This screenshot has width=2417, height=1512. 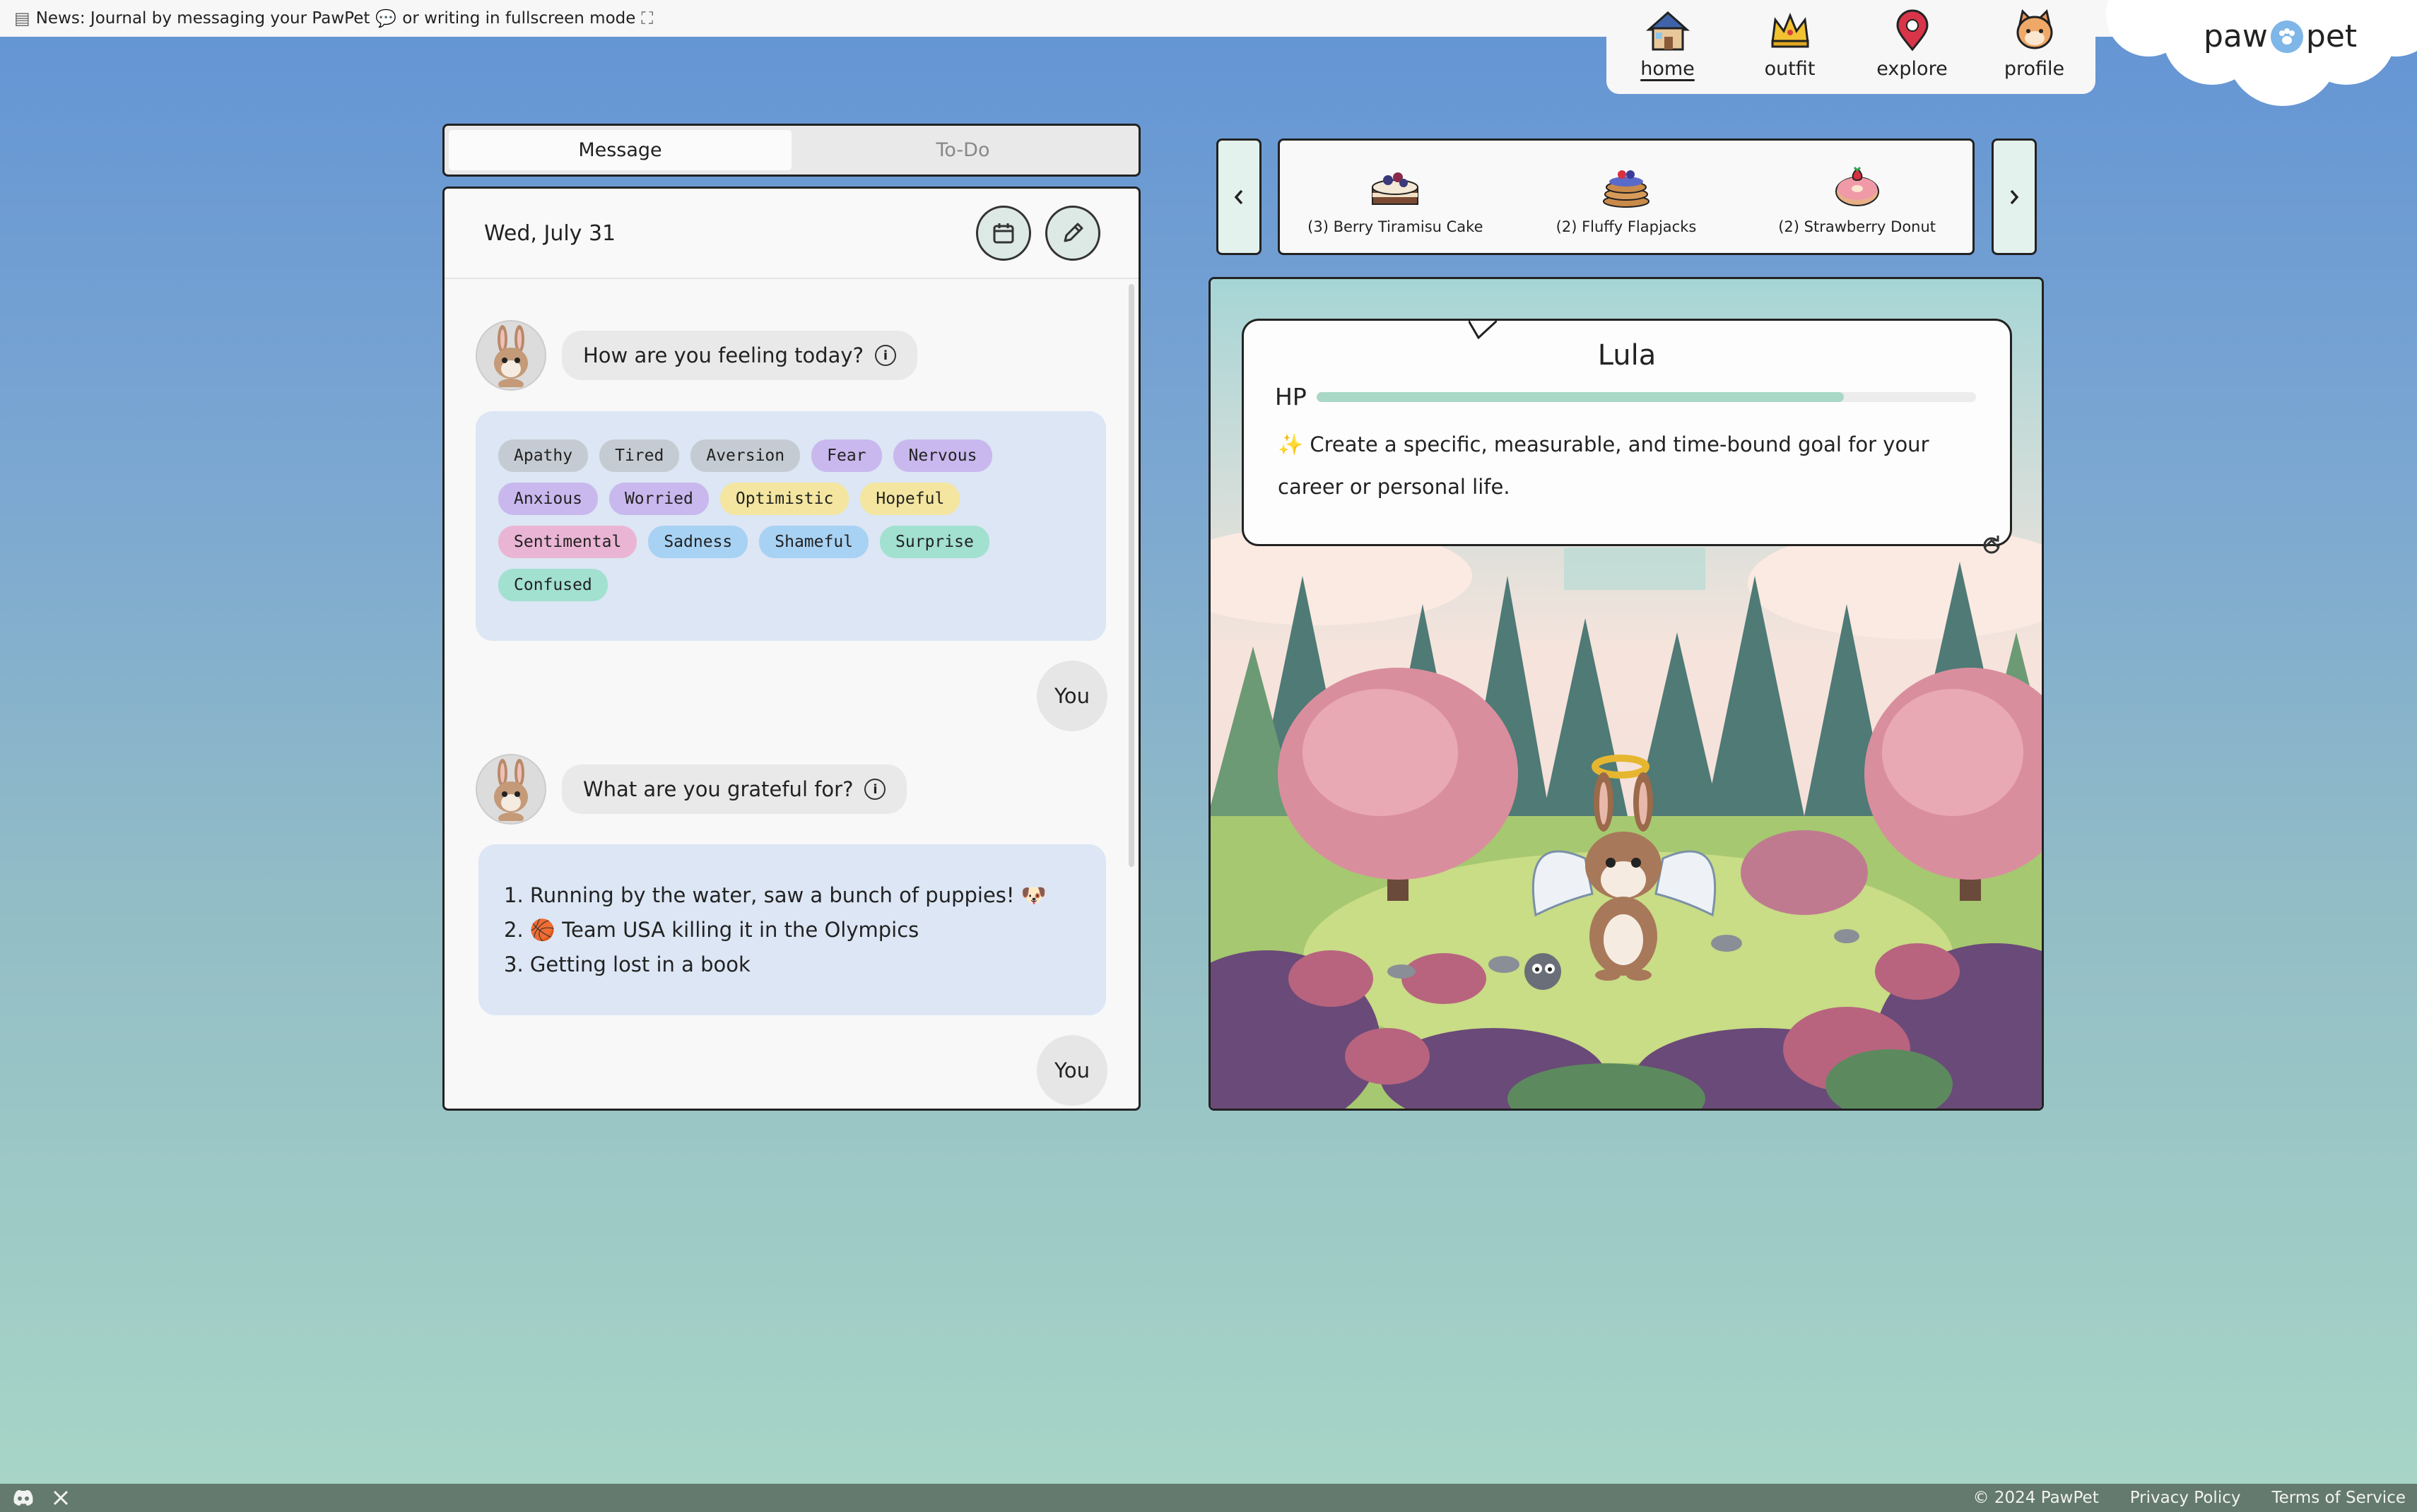 I want to click on treat-item: (2) Fluffy Flapjacks, so click(x=1626, y=197).